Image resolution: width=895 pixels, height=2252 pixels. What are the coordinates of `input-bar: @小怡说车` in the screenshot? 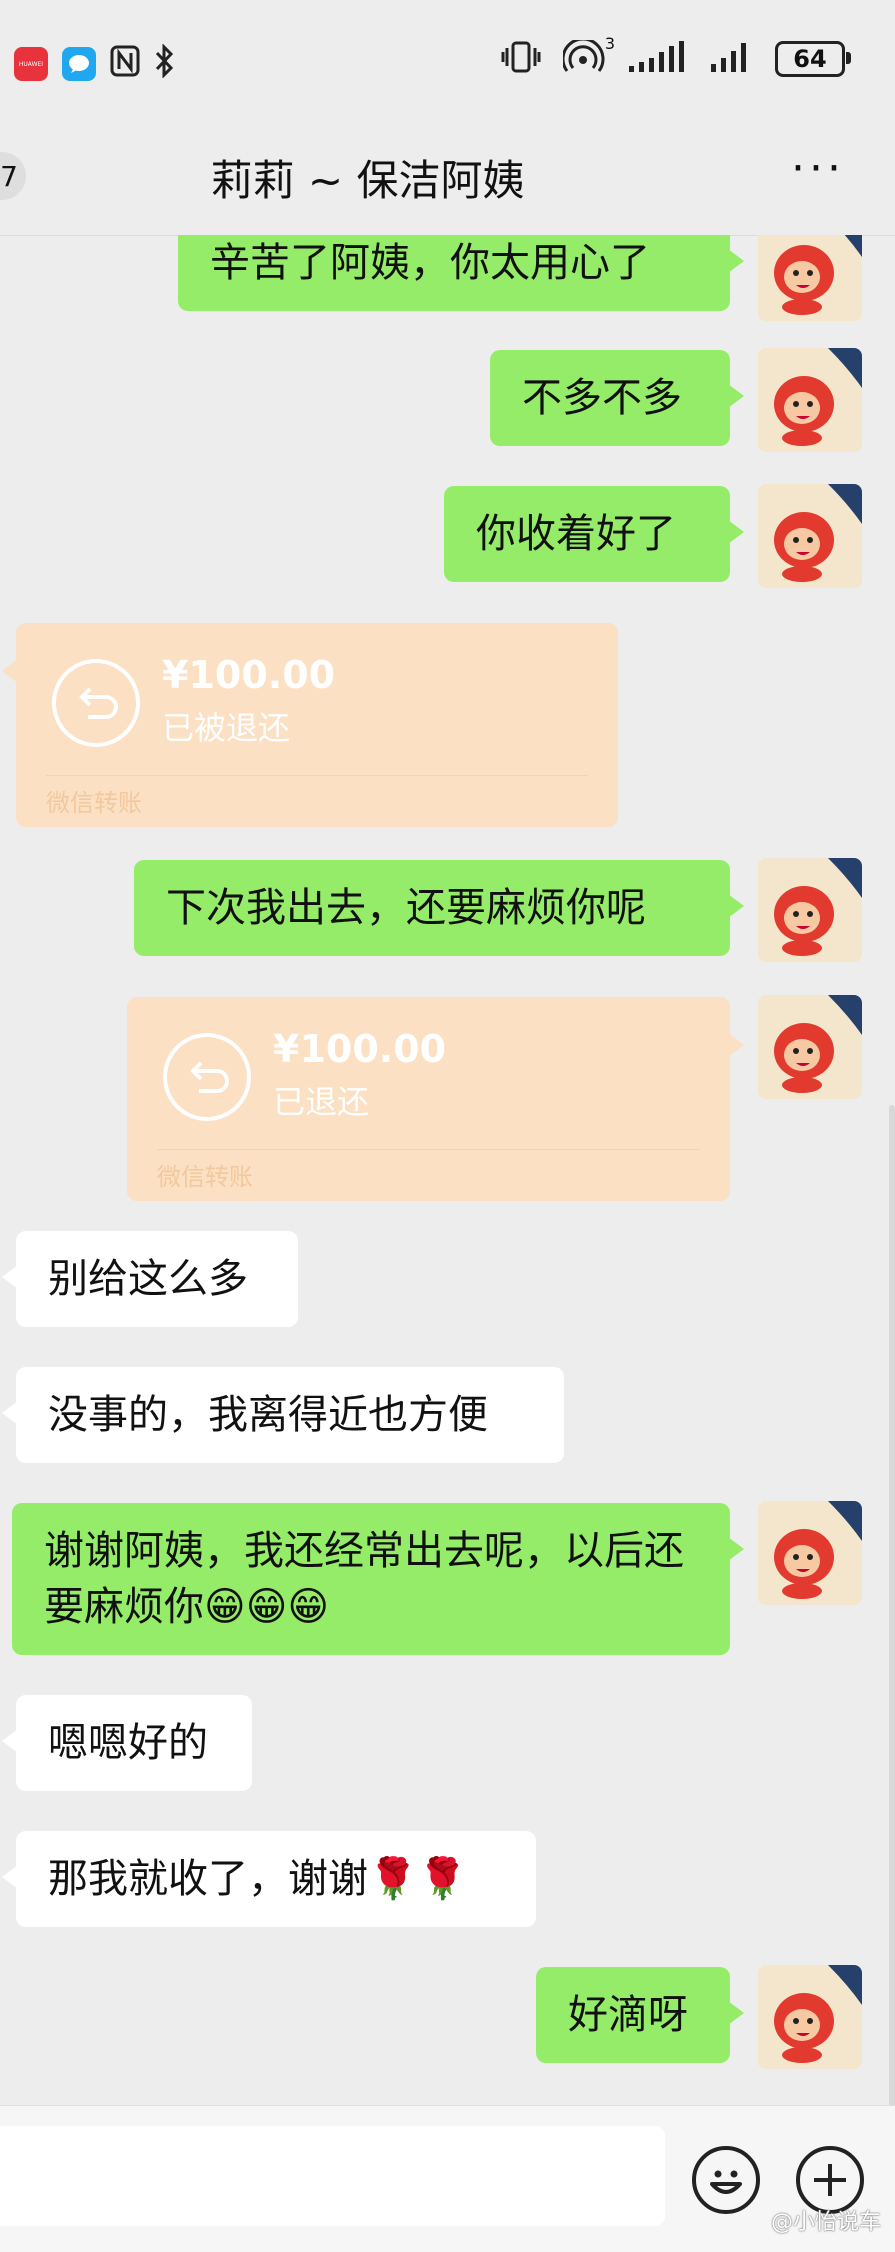 It's located at (447, 2178).